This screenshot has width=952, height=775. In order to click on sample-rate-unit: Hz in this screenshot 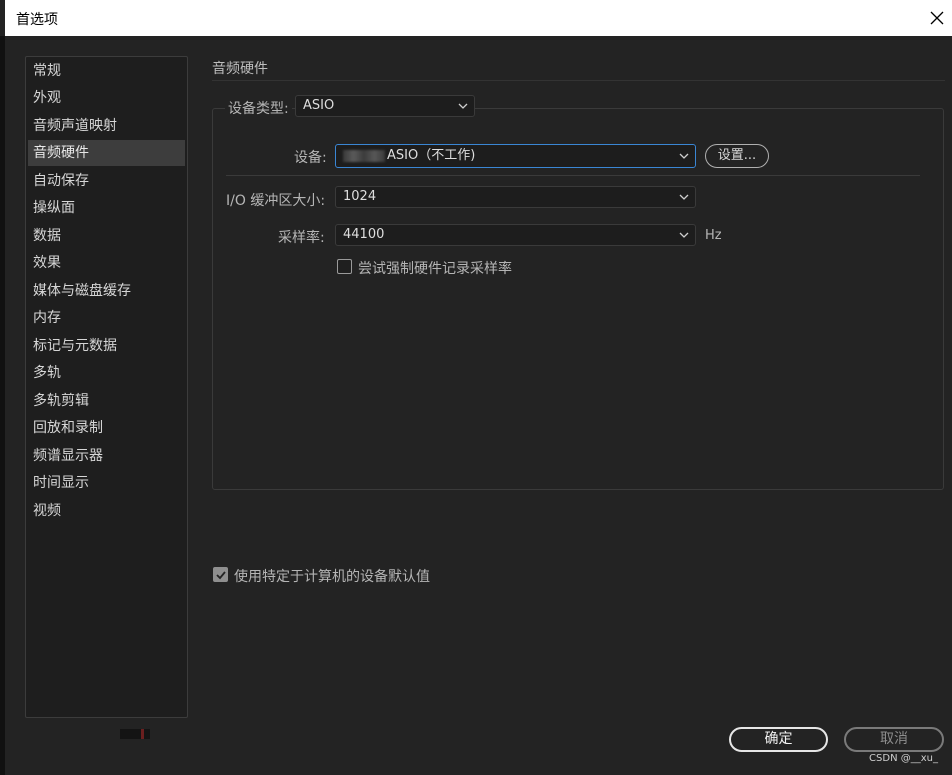, I will do `click(713, 235)`.